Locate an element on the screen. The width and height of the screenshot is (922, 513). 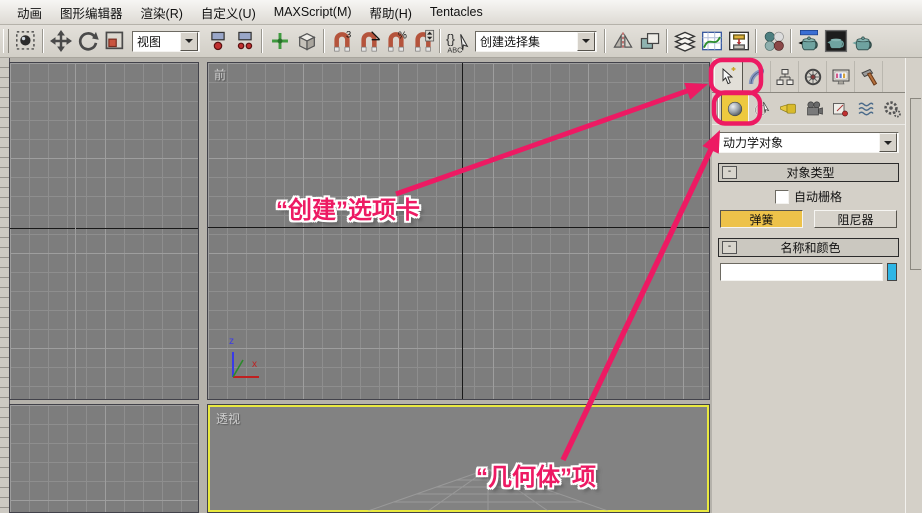
node-tree-icon is located at coordinates (784, 76).